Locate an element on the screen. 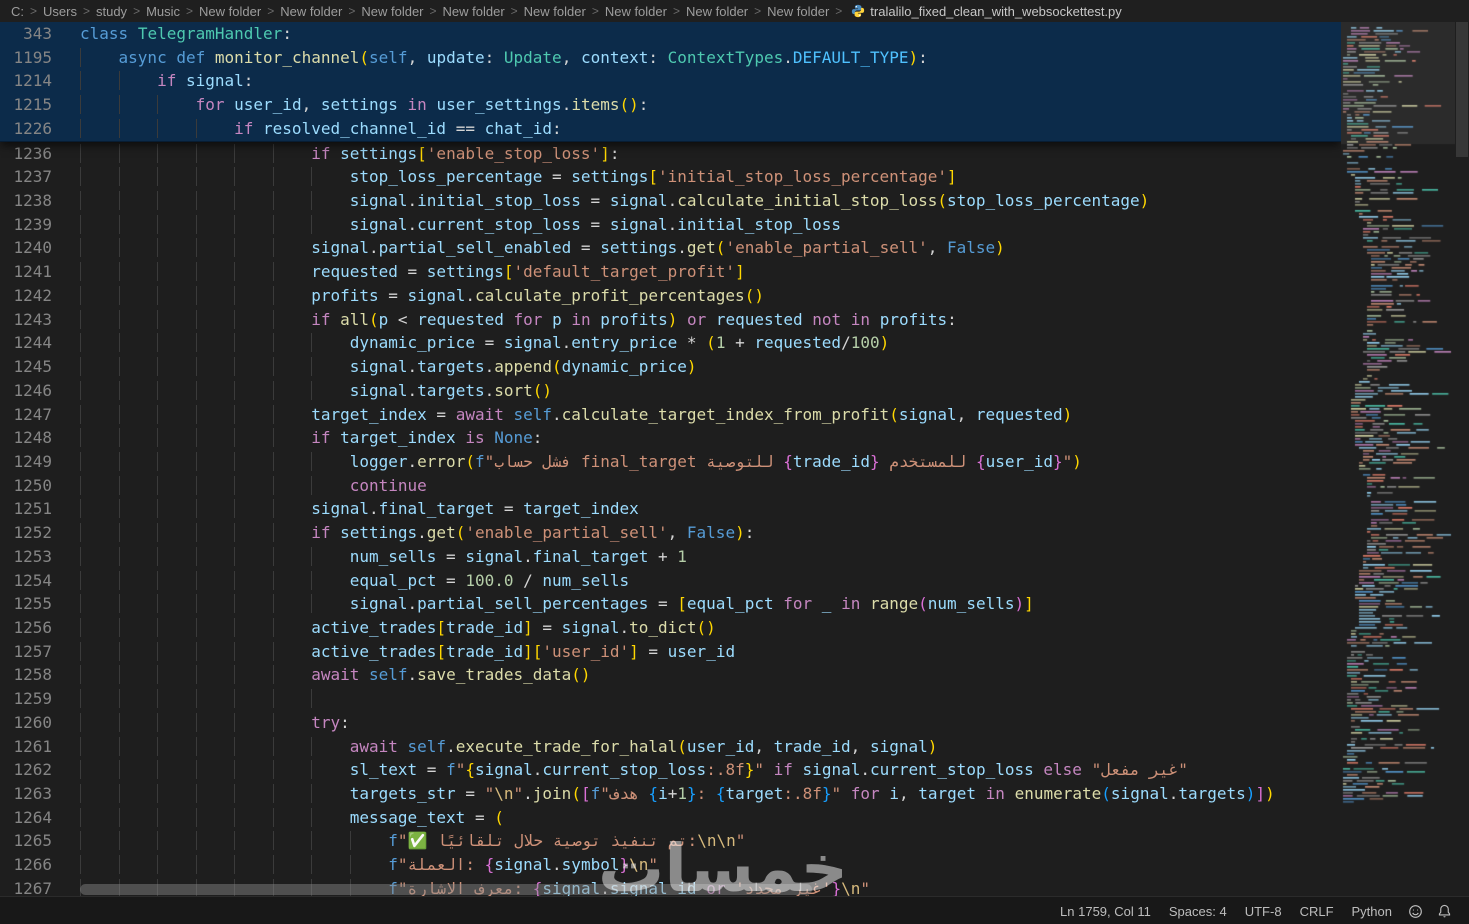 The image size is (1469, 924). code-line: 1226 if resolved_channel_id == chat_id: is located at coordinates (670, 129).